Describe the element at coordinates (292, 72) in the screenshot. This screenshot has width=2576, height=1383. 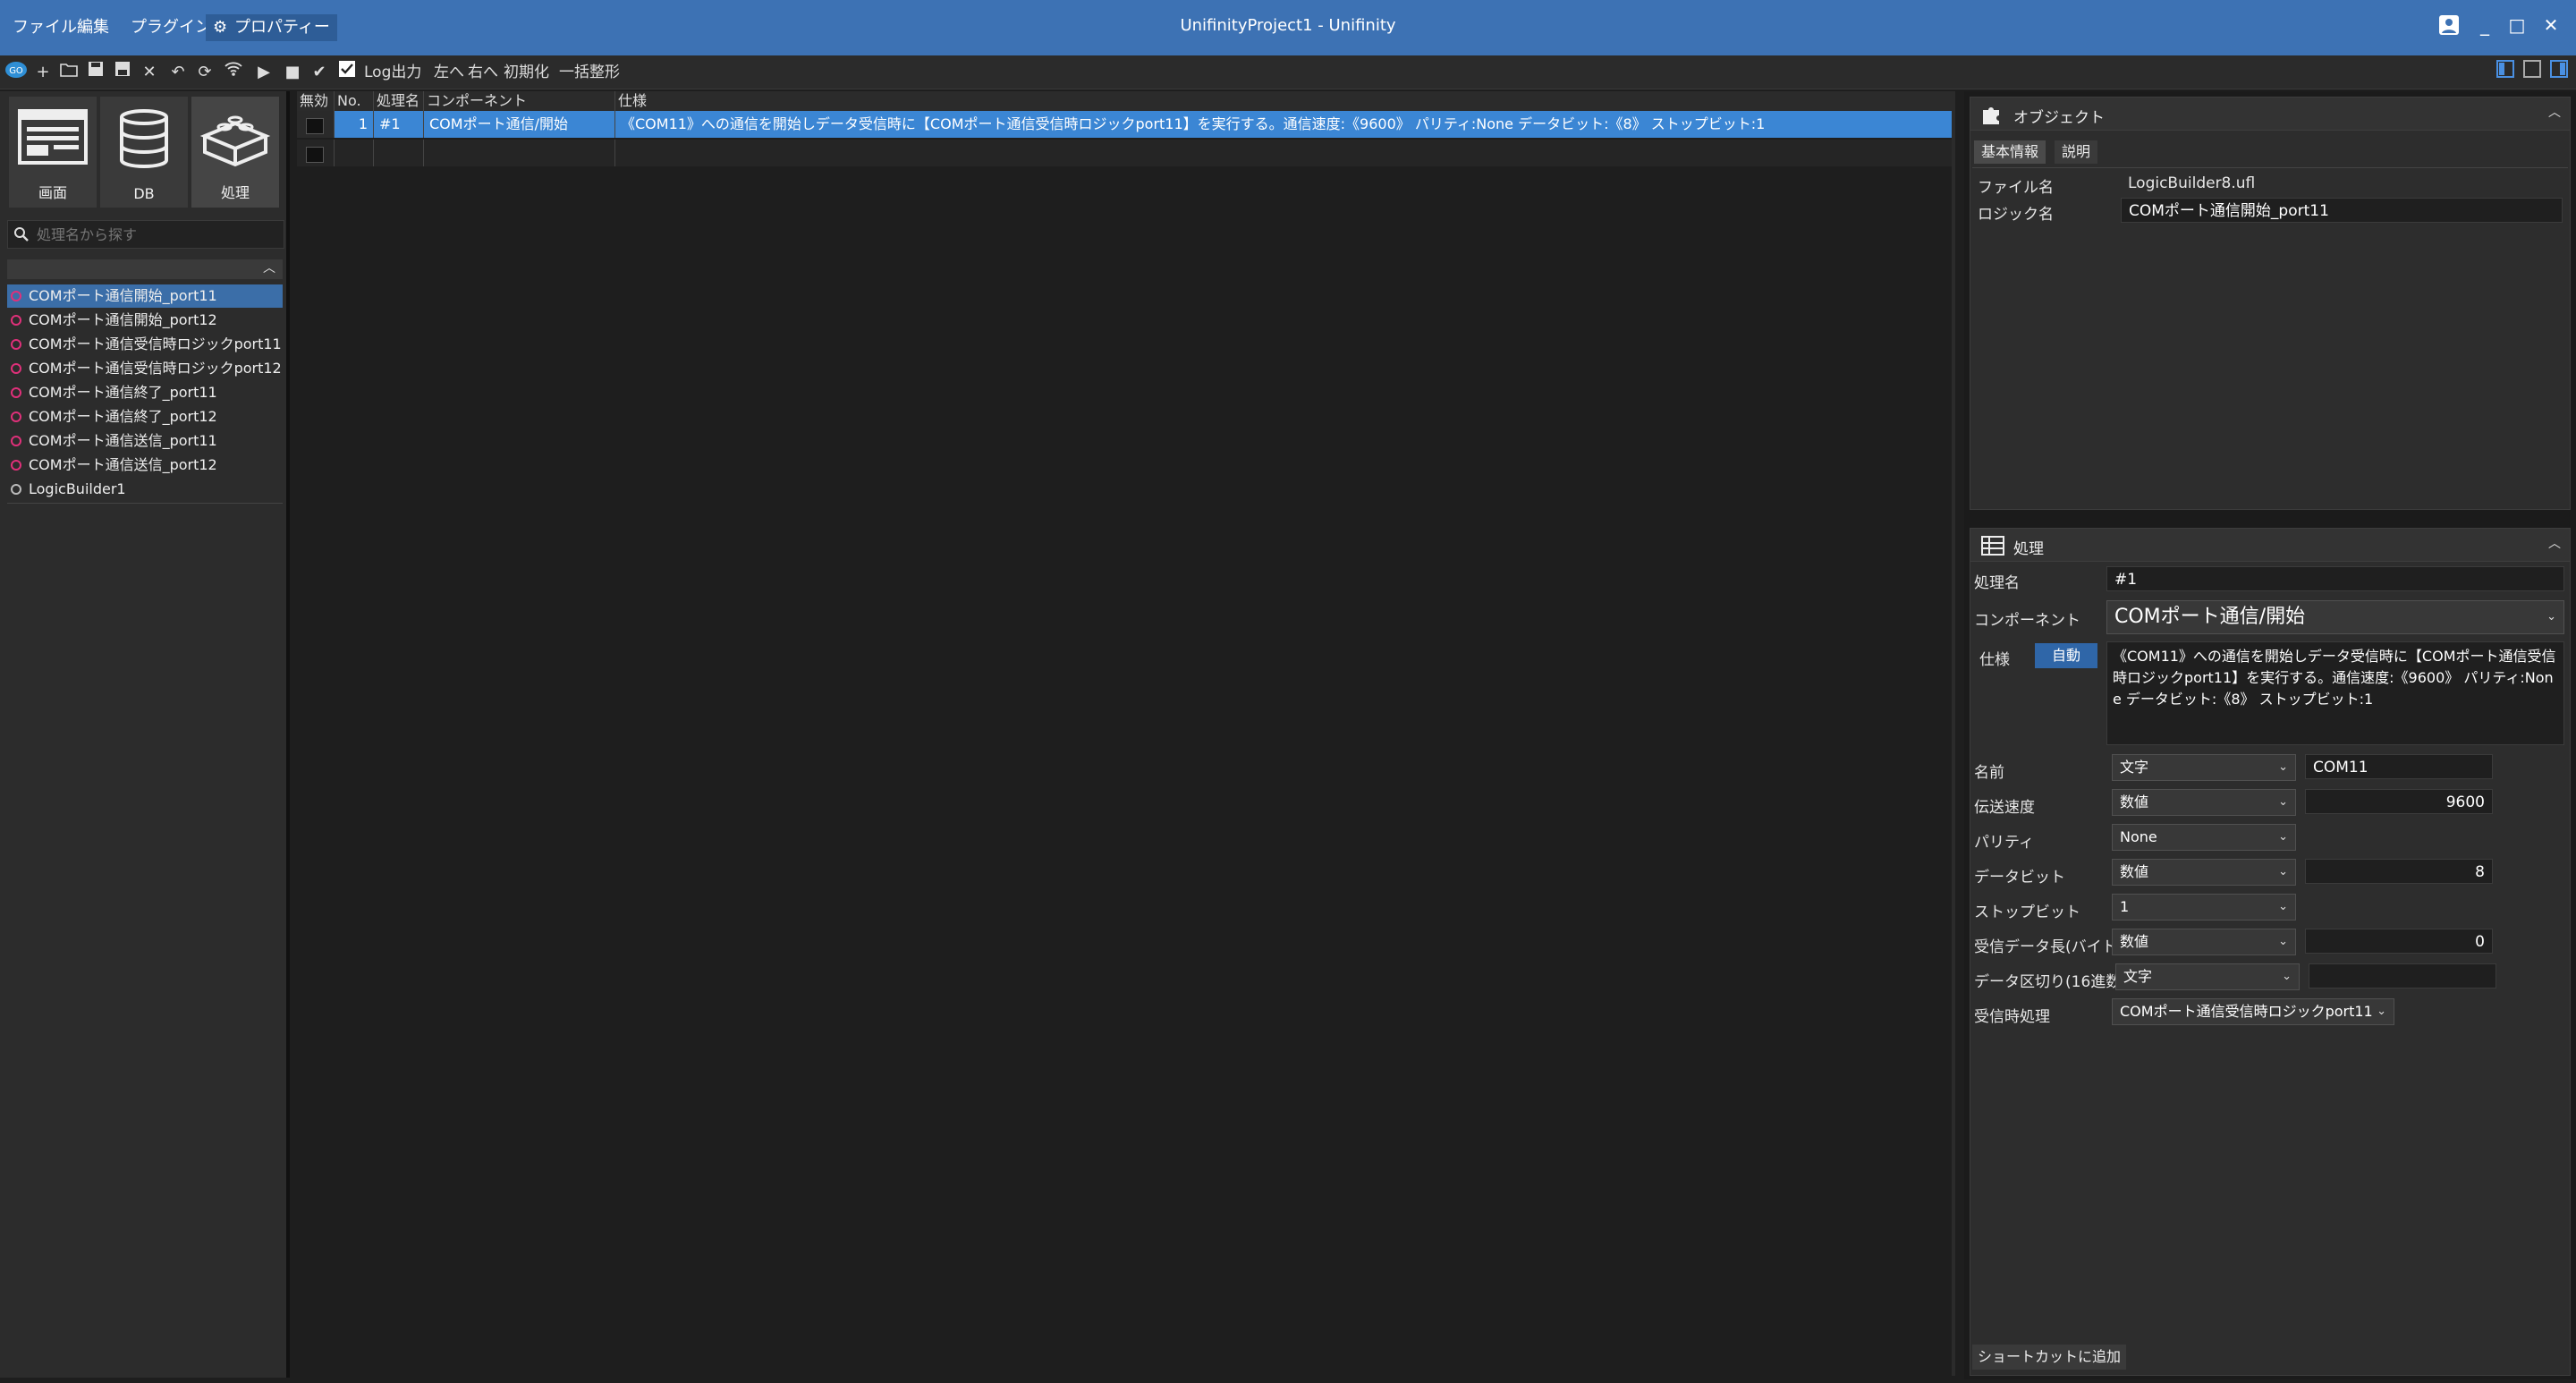
I see `stop-icon: ■` at that location.